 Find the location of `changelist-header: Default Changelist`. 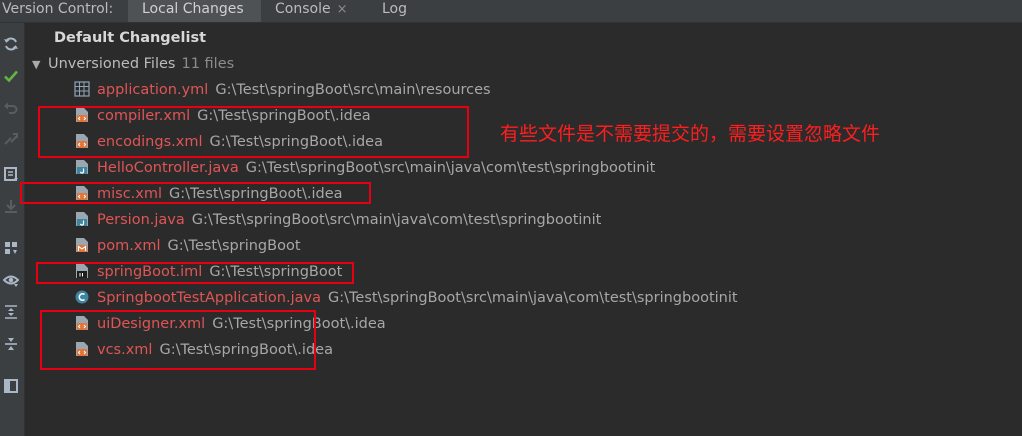

changelist-header: Default Changelist is located at coordinates (130, 38).